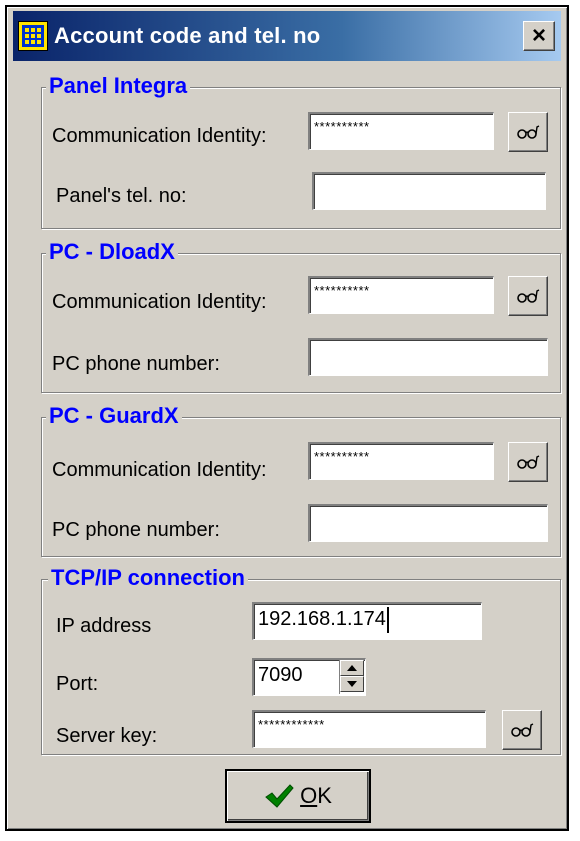 This screenshot has width=580, height=841. I want to click on ok-mnemonic: O, so click(309, 795).